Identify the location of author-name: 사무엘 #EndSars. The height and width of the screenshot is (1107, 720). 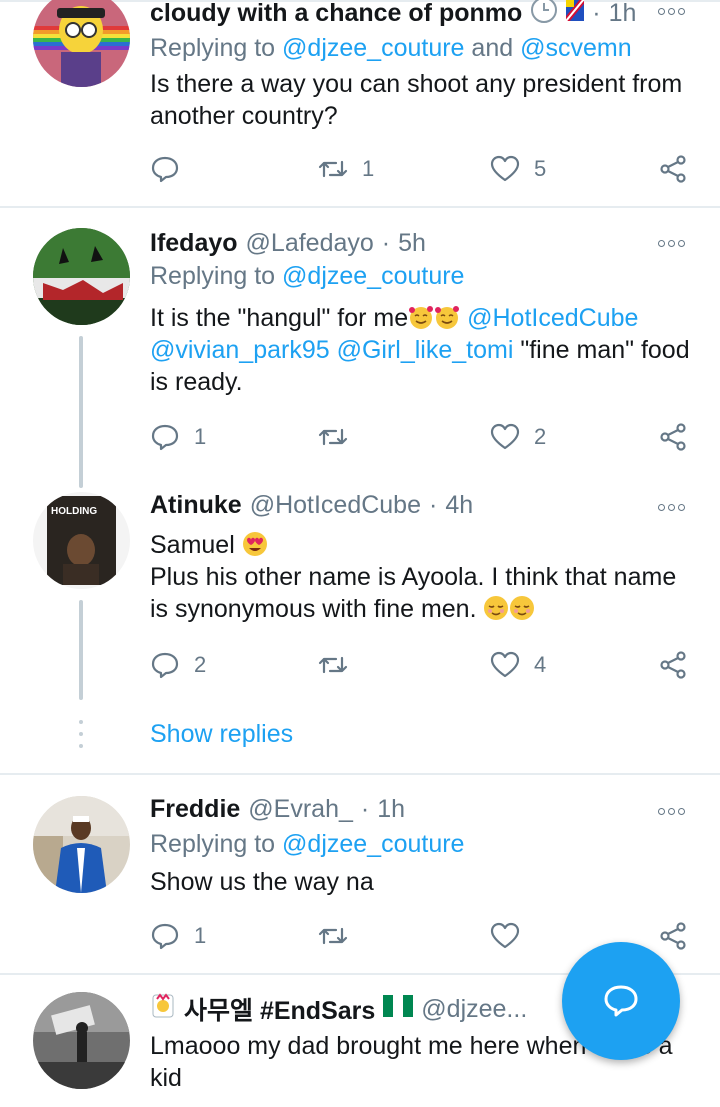
(279, 1009).